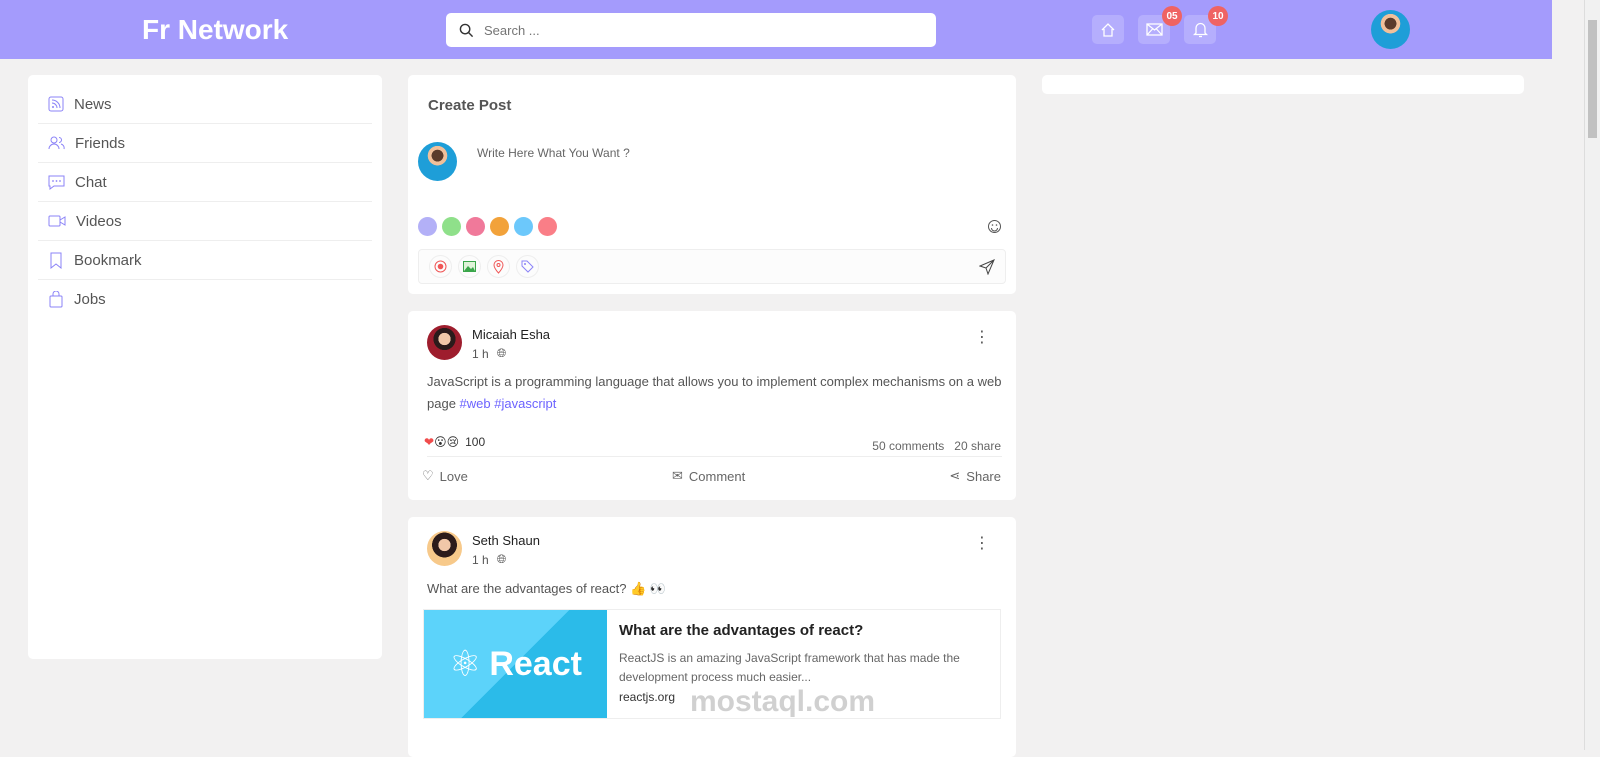 The height and width of the screenshot is (757, 1600). I want to click on link-title: What are the advantages of react?, so click(741, 630).